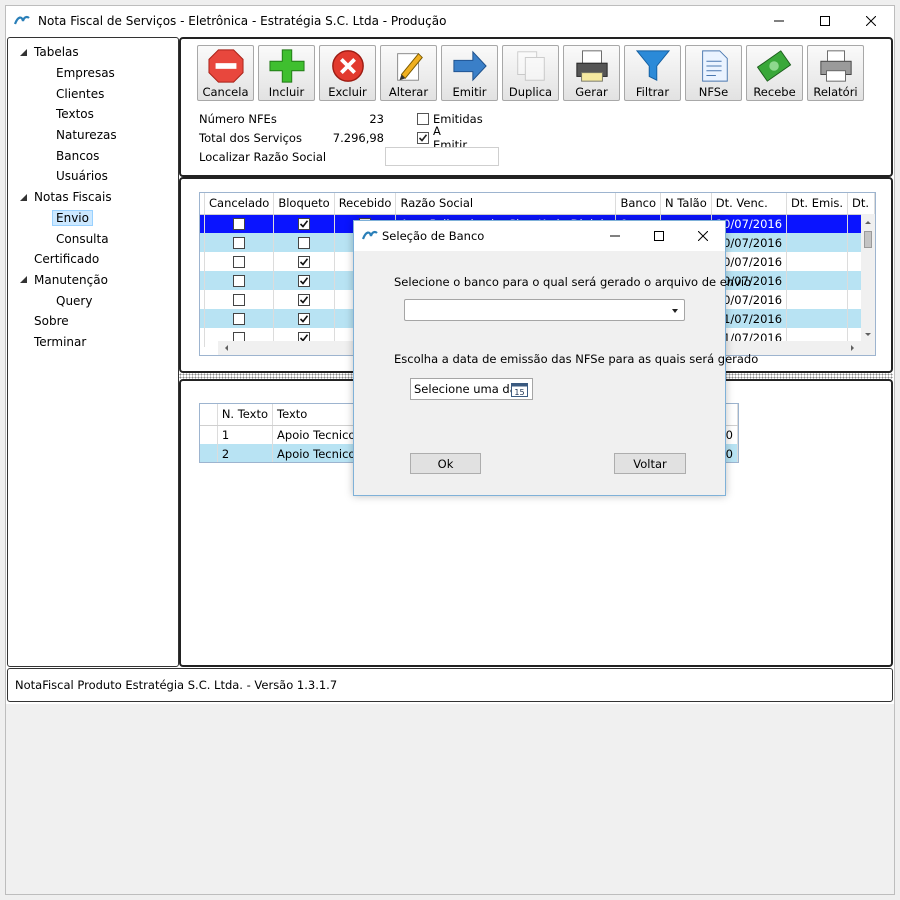 The image size is (900, 900). What do you see at coordinates (774, 73) in the screenshot?
I see `toolbar-button-recebe: Recebe` at bounding box center [774, 73].